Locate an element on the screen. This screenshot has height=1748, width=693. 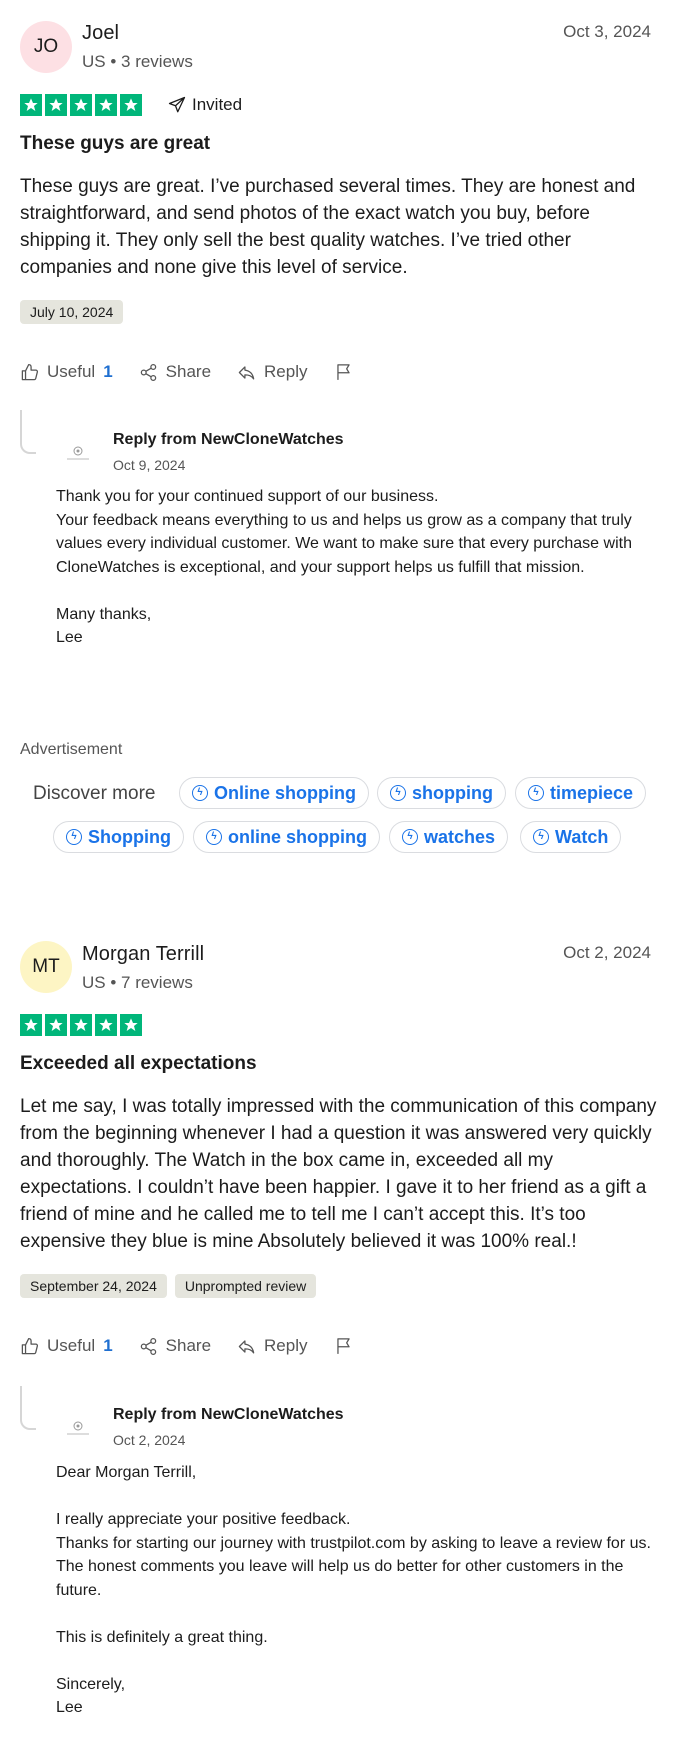
pill-label: online shopping is located at coordinates (297, 836).